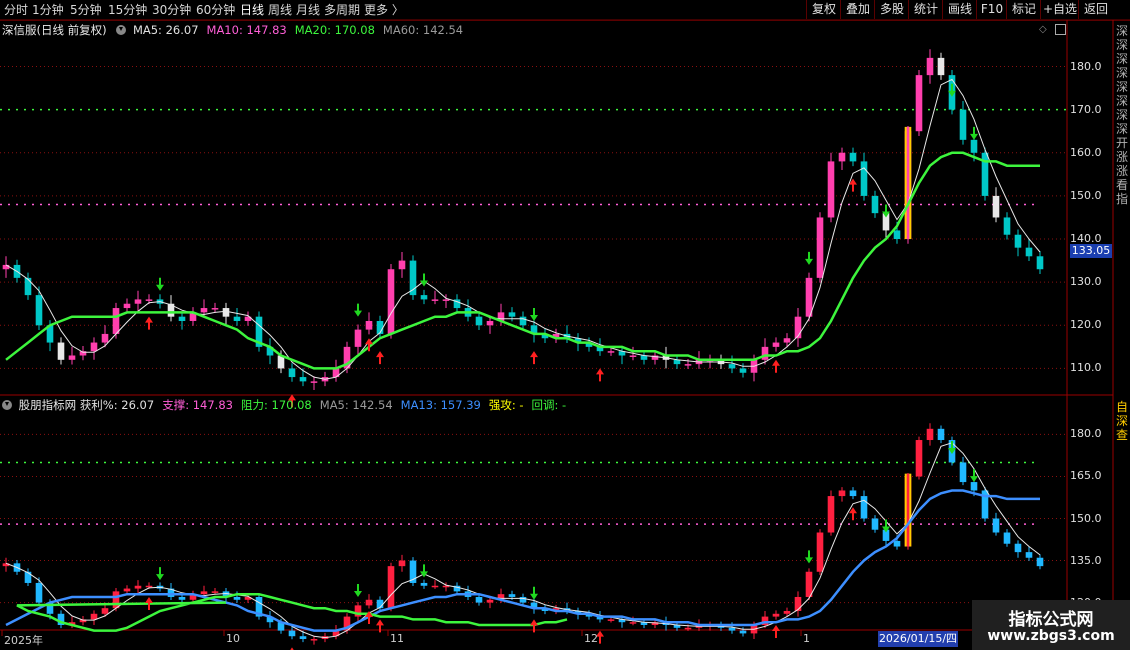 Image resolution: width=1130 pixels, height=650 pixels. Describe the element at coordinates (246, 30) in the screenshot. I see `ma-label-1: MA10: 147.83` at that location.